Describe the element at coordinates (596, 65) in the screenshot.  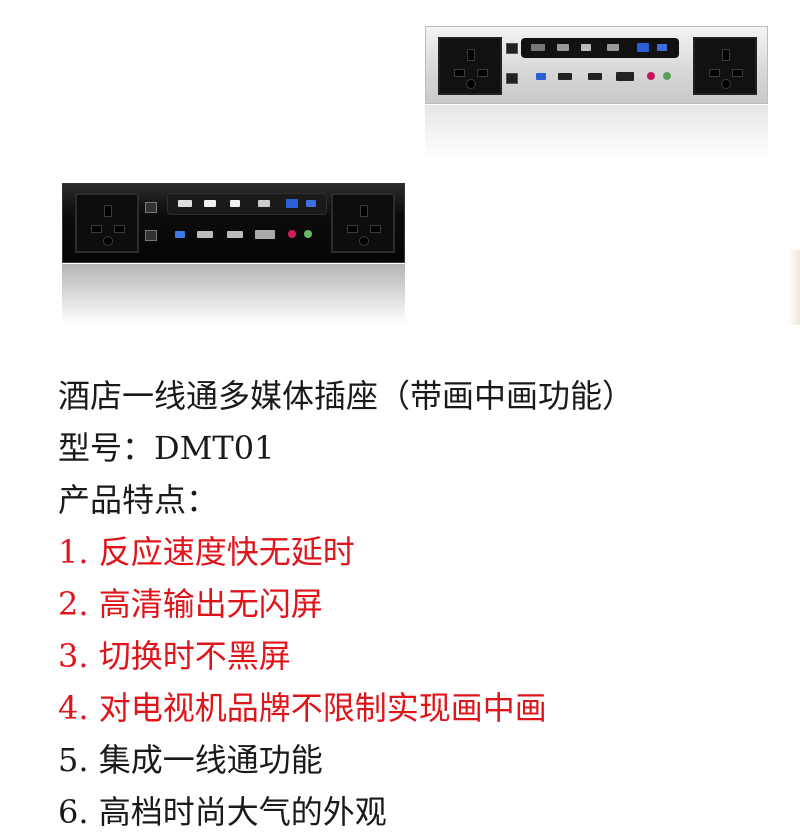
I see `product-photo-silver-panel` at that location.